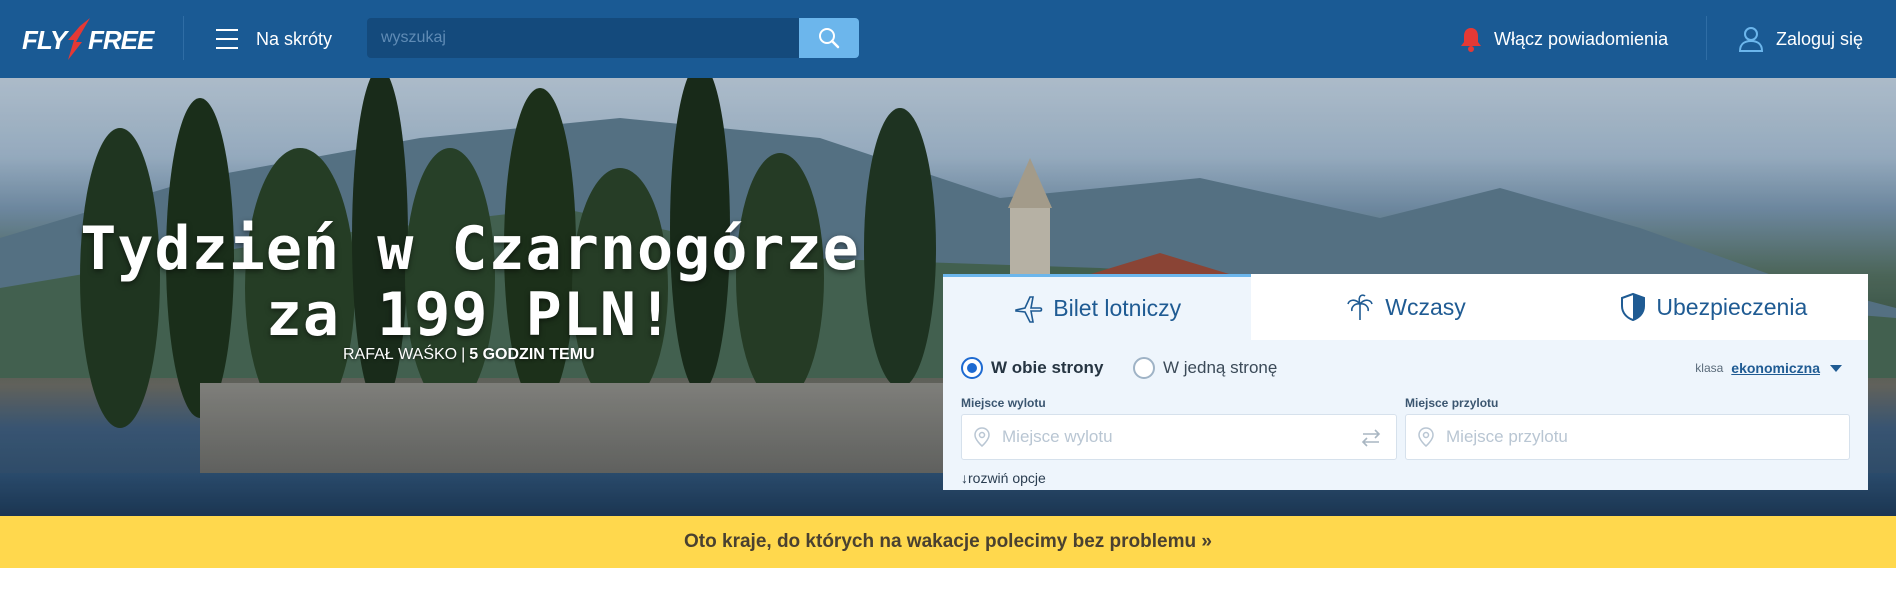 The height and width of the screenshot is (599, 1896). Describe the element at coordinates (1732, 306) in the screenshot. I see `tab-label: Ubezpieczenia` at that location.